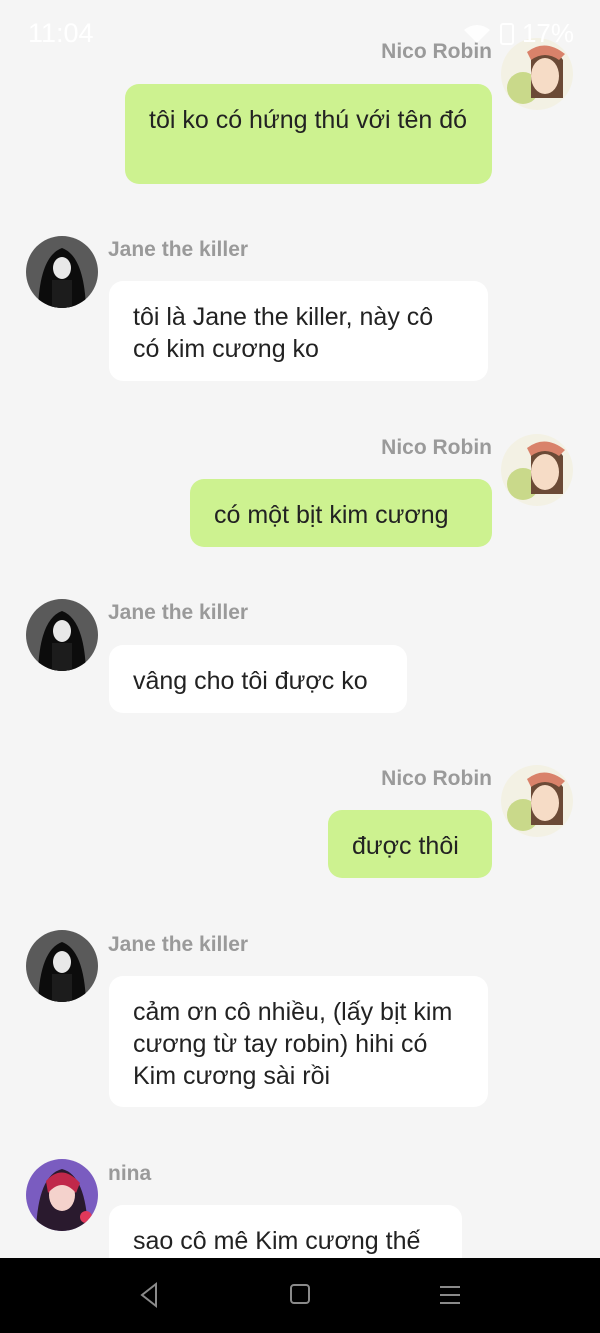 The width and height of the screenshot is (600, 1333). Describe the element at coordinates (547, 33) in the screenshot. I see `battery-level: 17%` at that location.